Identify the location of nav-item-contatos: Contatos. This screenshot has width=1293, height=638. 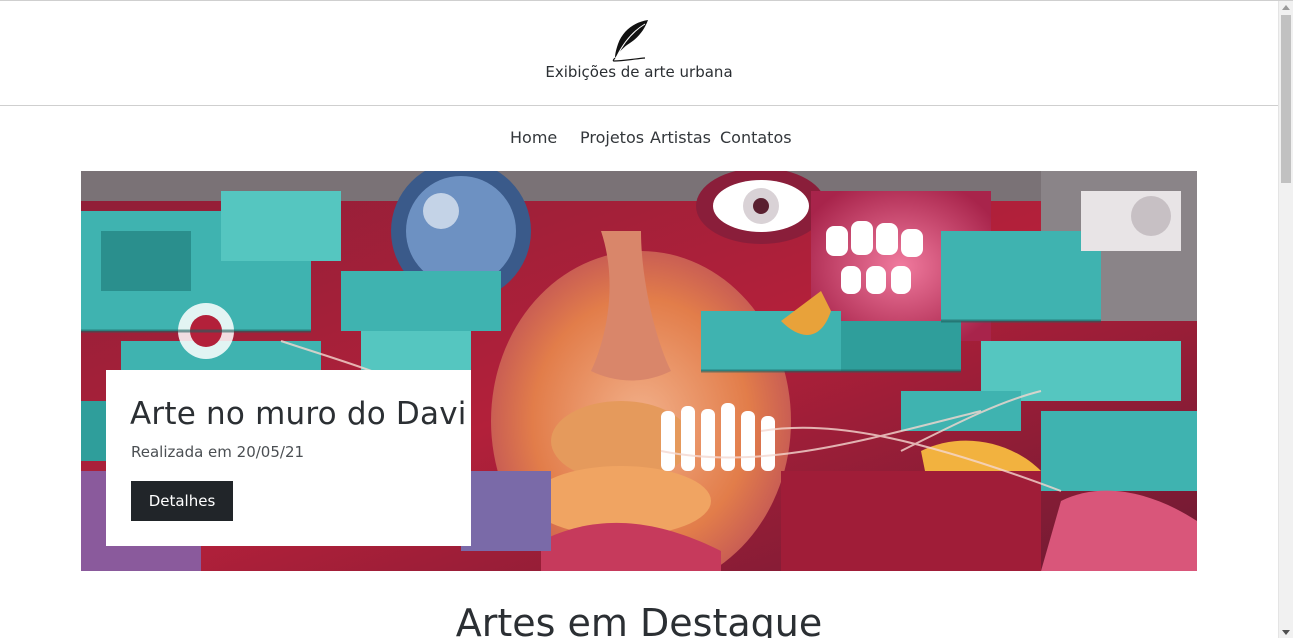
(756, 137).